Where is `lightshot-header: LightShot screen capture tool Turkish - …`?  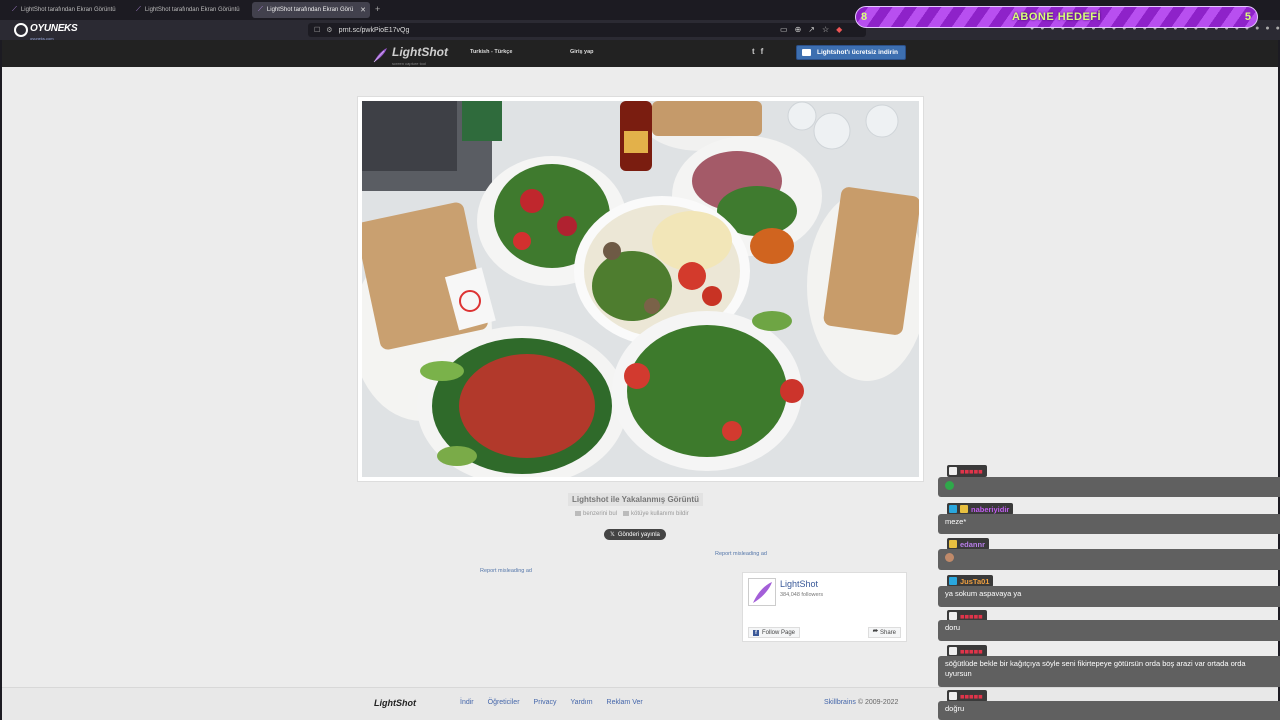 lightshot-header: LightShot screen capture tool Turkish - … is located at coordinates (640, 53).